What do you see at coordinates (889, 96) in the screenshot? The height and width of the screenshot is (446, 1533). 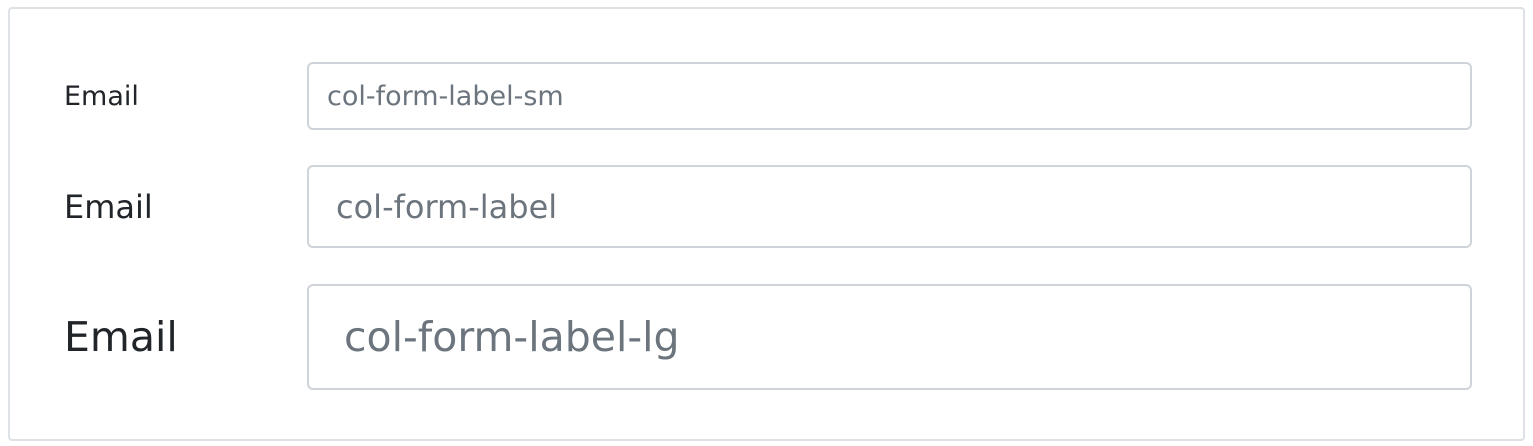 I see `email-input-small` at bounding box center [889, 96].